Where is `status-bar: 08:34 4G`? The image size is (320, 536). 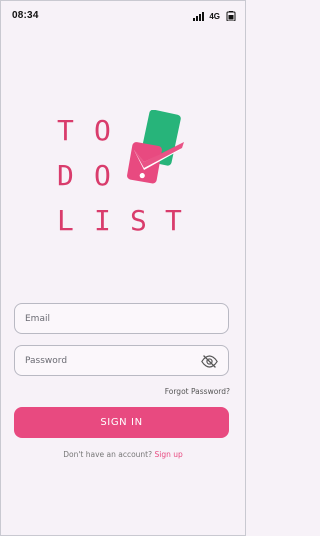 status-bar: 08:34 4G is located at coordinates (123, 15).